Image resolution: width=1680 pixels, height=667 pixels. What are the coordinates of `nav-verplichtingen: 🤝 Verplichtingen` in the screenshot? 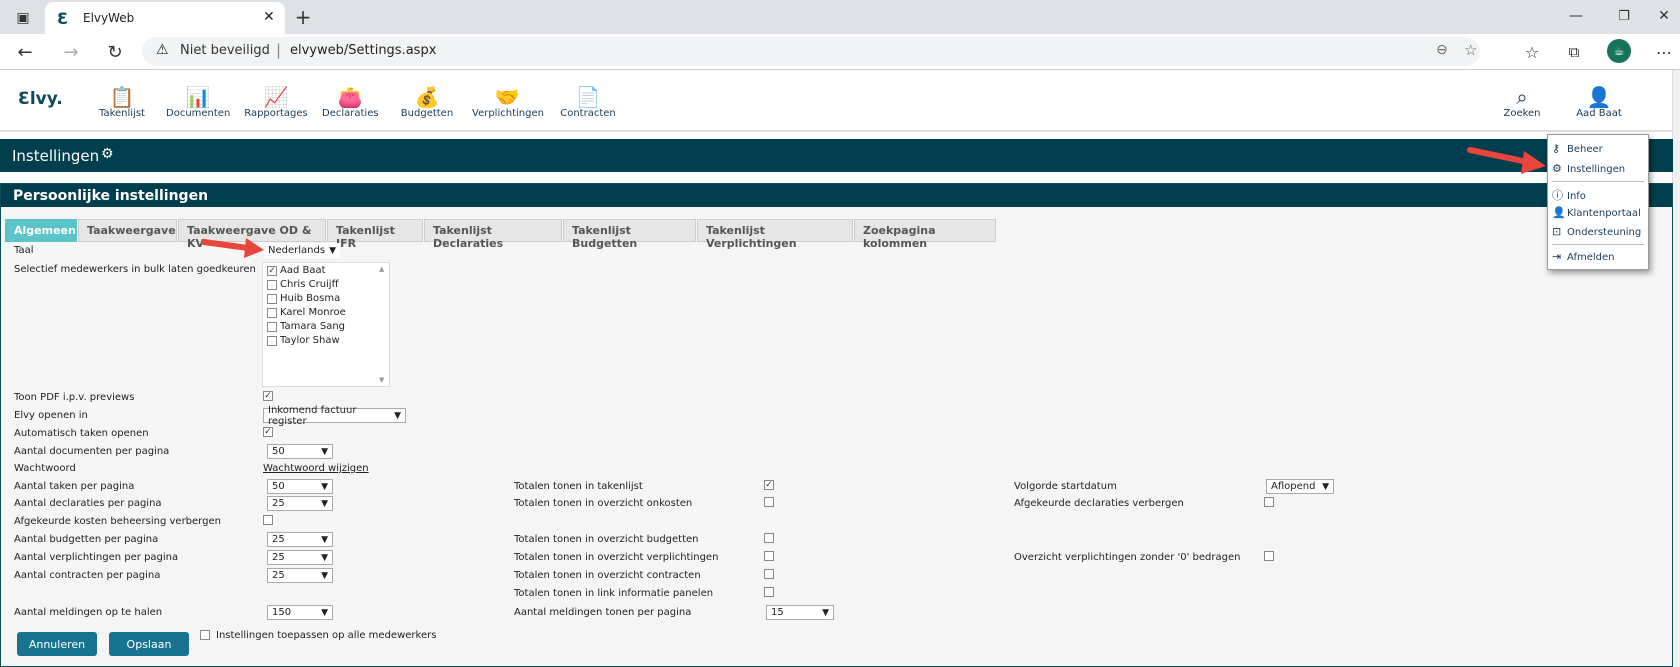 It's located at (508, 102).